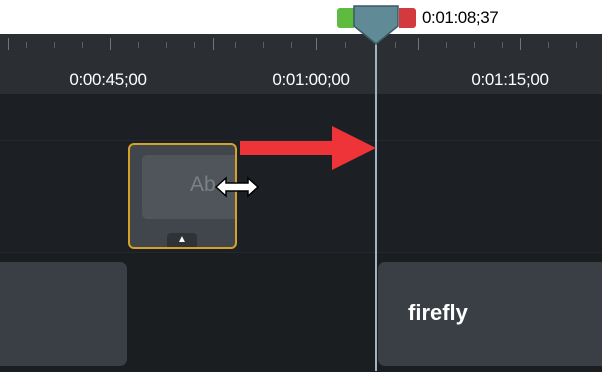  I want to click on media-clip, so click(63, 314).